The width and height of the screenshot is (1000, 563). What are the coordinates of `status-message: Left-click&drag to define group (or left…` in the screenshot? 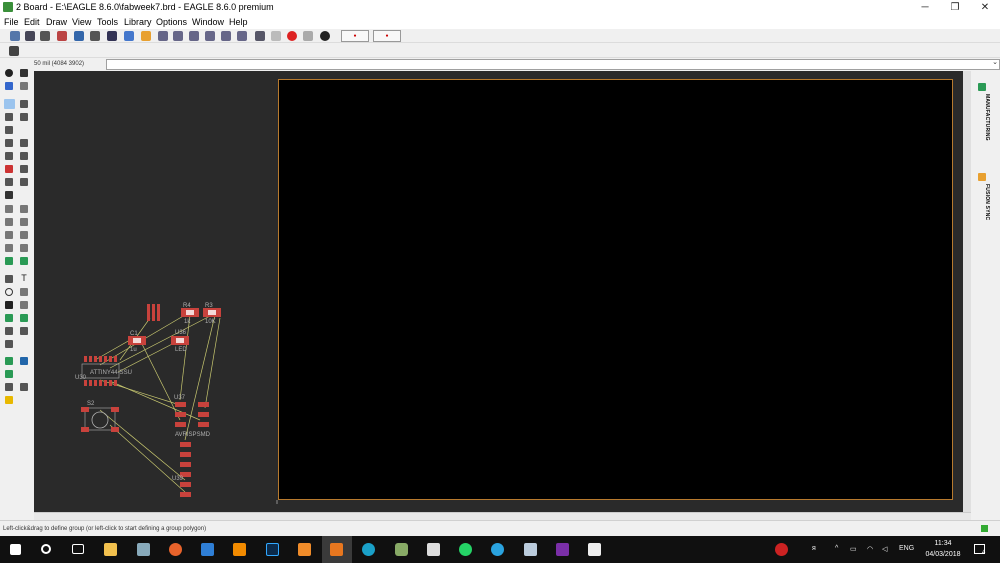 It's located at (105, 529).